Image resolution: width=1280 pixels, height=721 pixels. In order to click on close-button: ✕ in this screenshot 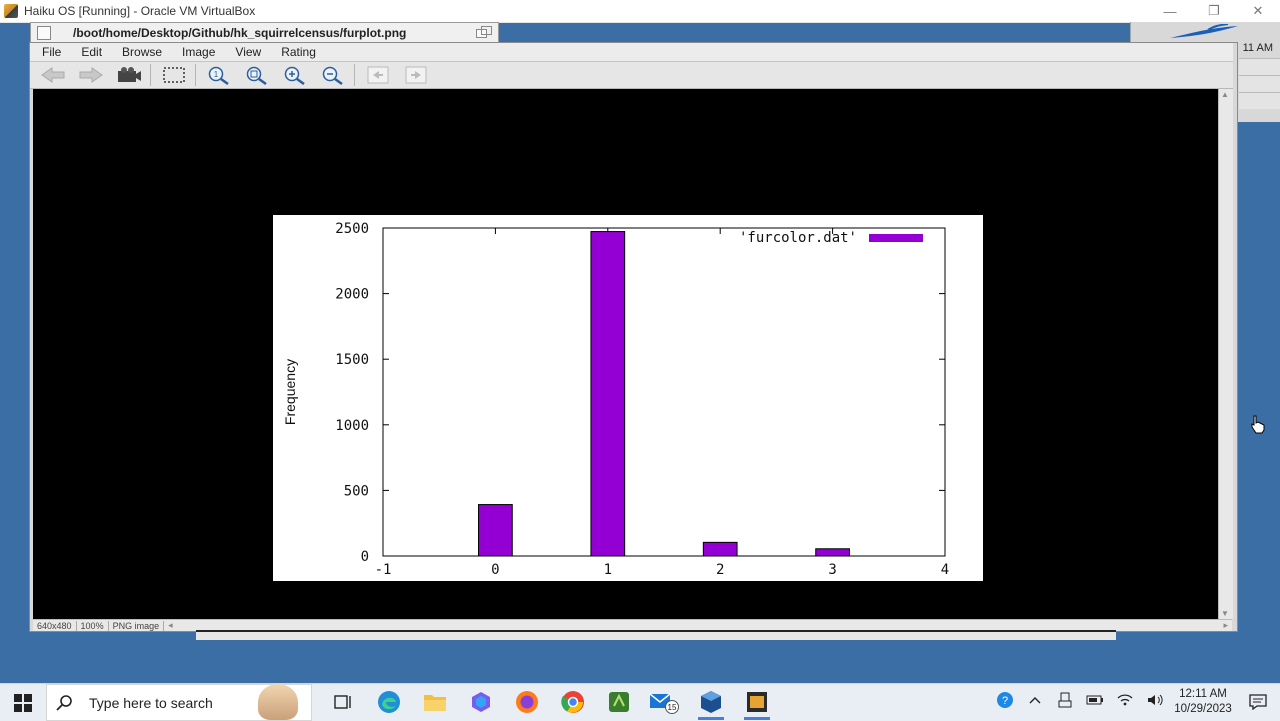, I will do `click(1258, 11)`.